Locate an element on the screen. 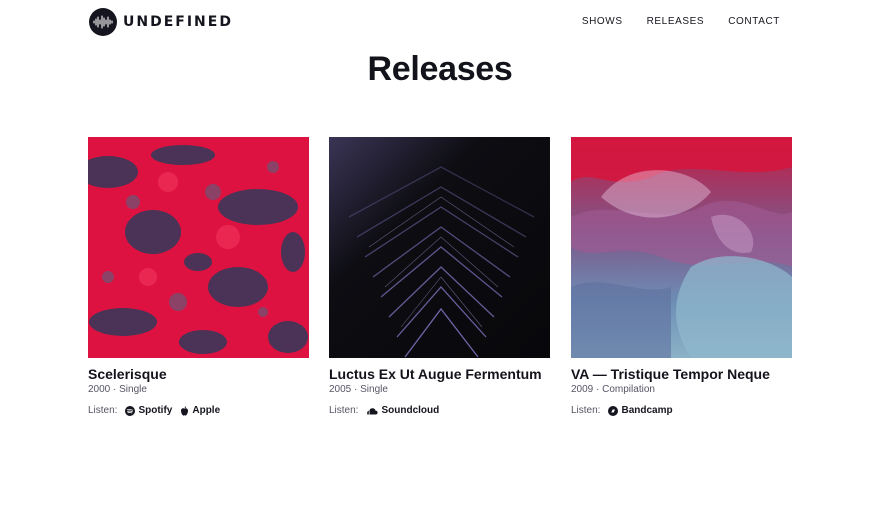 The width and height of the screenshot is (880, 513). bandcamp-link: Bandcamp is located at coordinates (640, 410).